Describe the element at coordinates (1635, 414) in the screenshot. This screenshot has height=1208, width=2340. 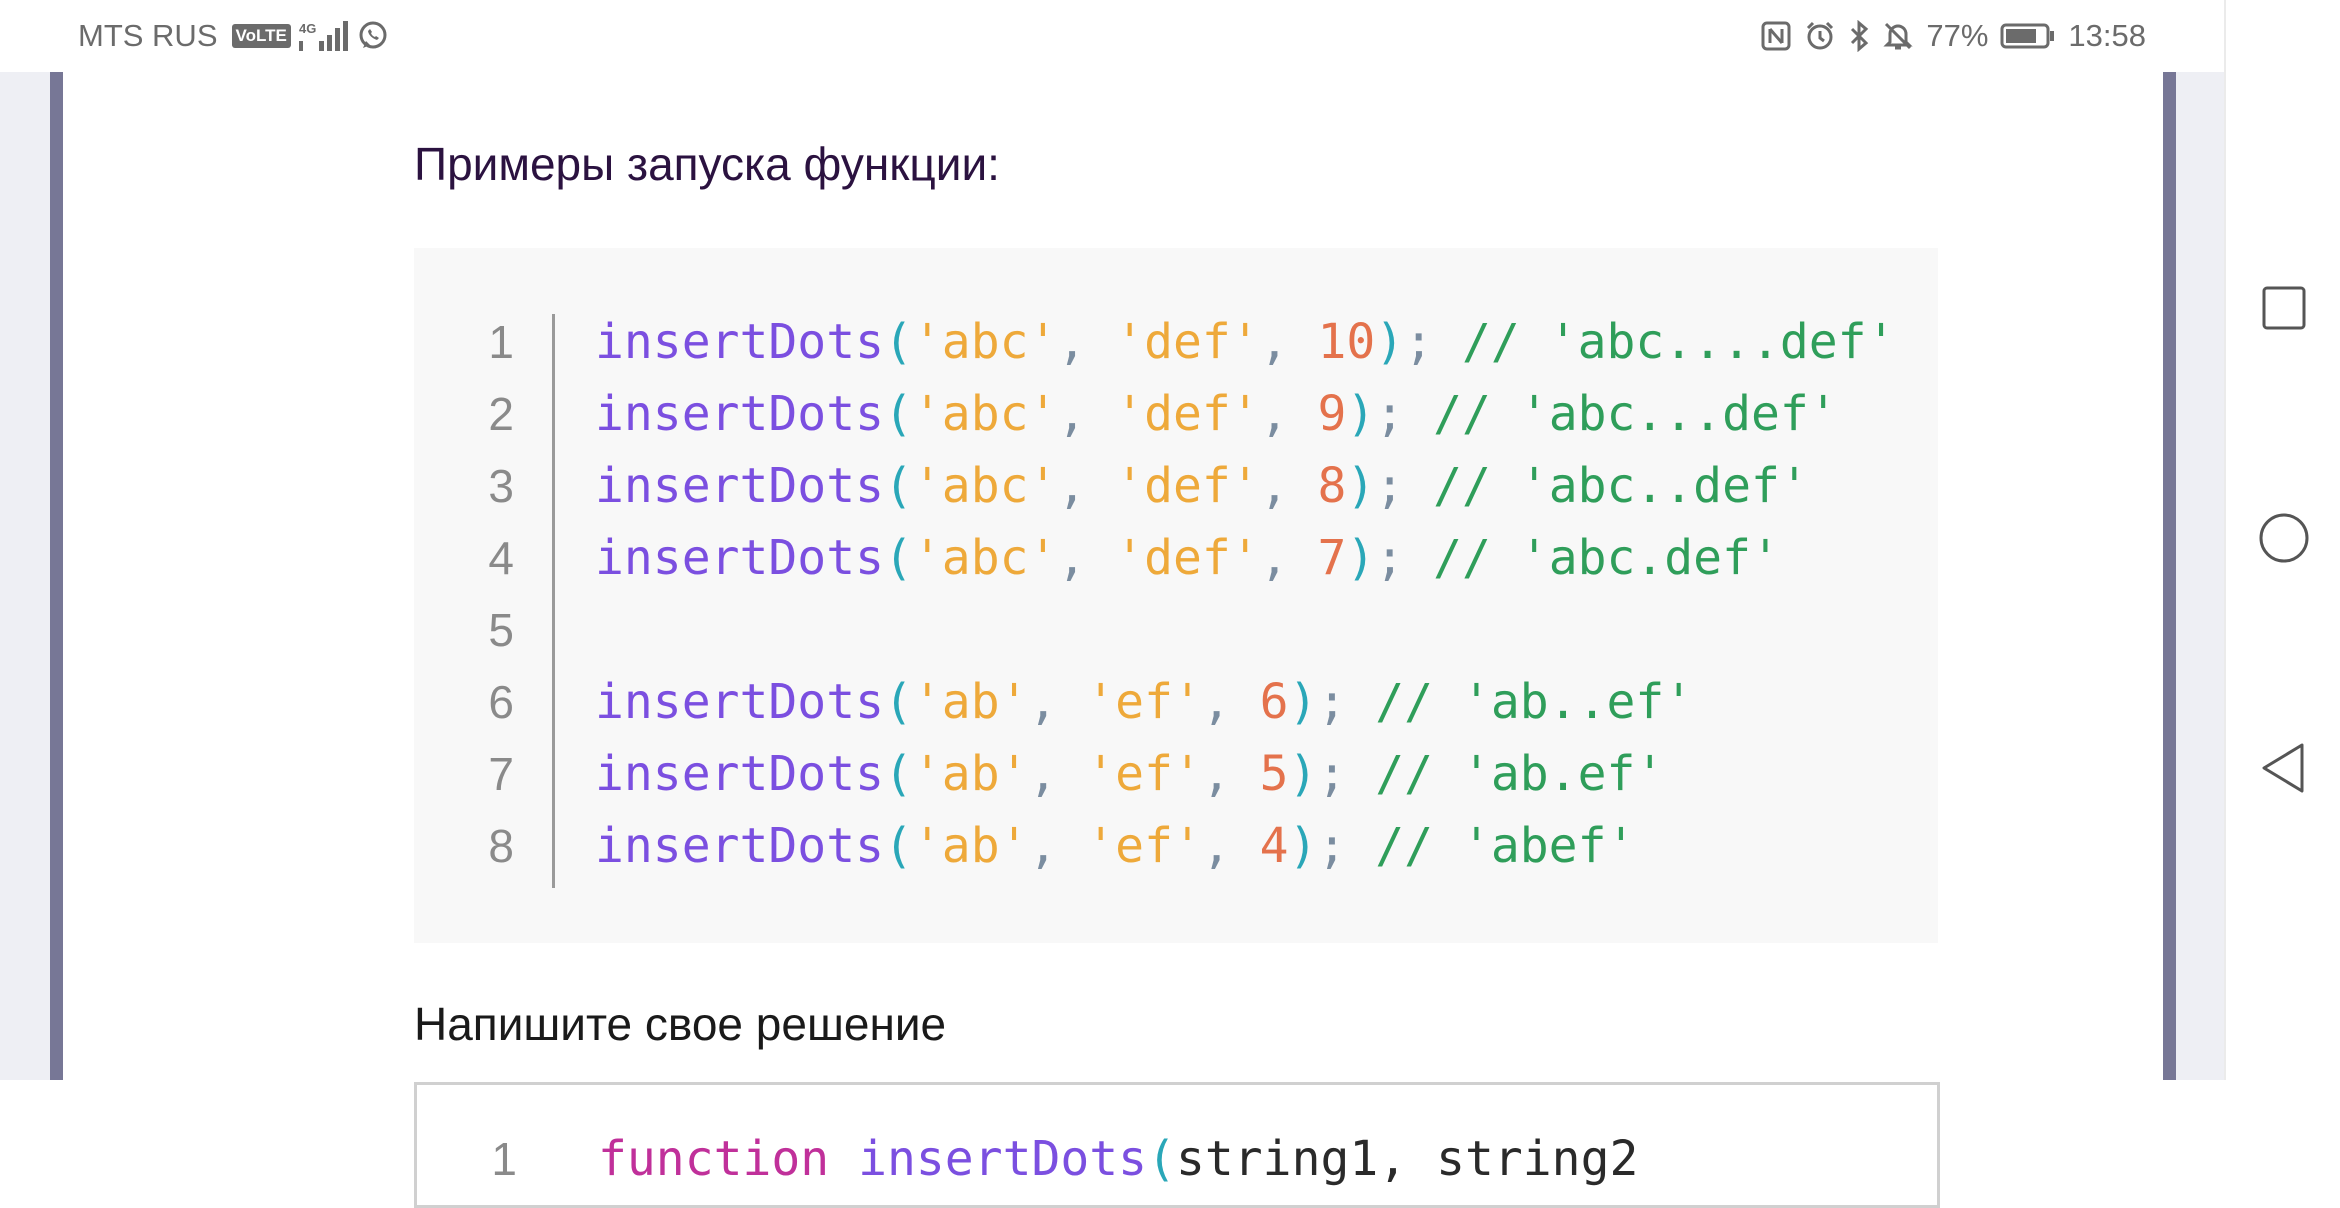
I see `comment: // 'abc...def'` at that location.